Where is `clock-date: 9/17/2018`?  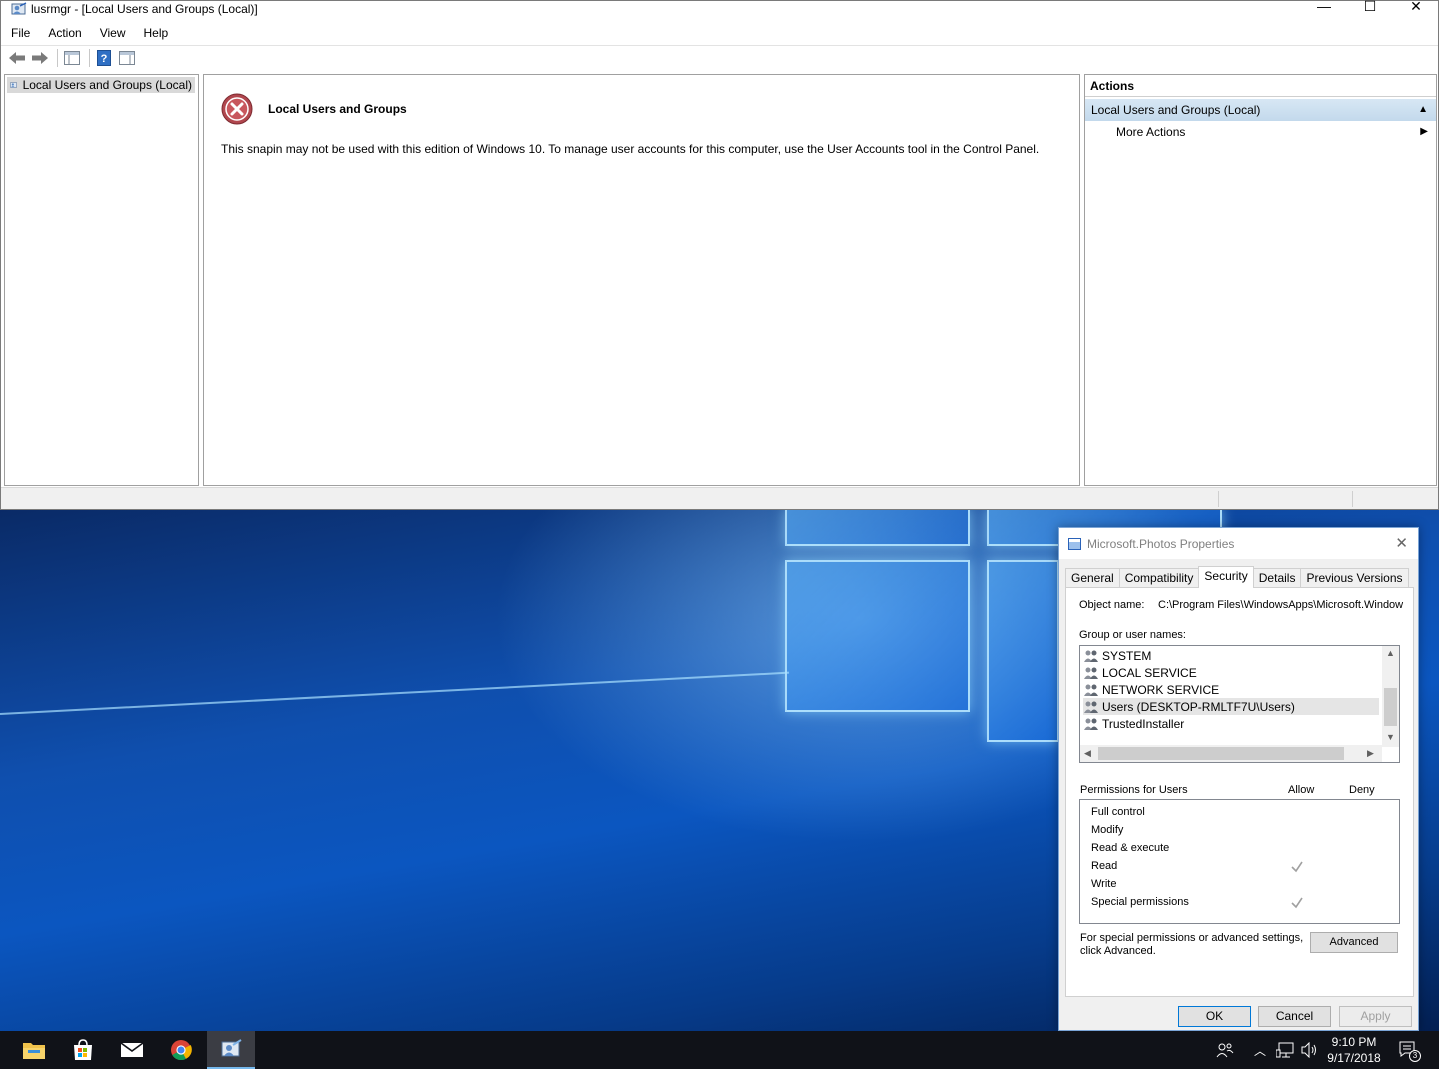
clock-date: 9/17/2018 is located at coordinates (1354, 1058).